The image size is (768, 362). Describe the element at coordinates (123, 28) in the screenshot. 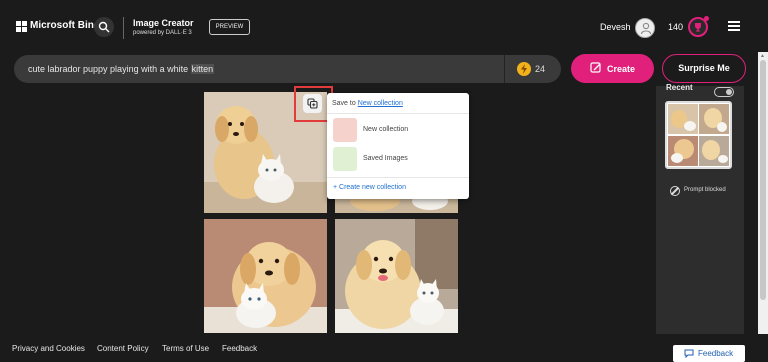

I see `header-divider` at that location.